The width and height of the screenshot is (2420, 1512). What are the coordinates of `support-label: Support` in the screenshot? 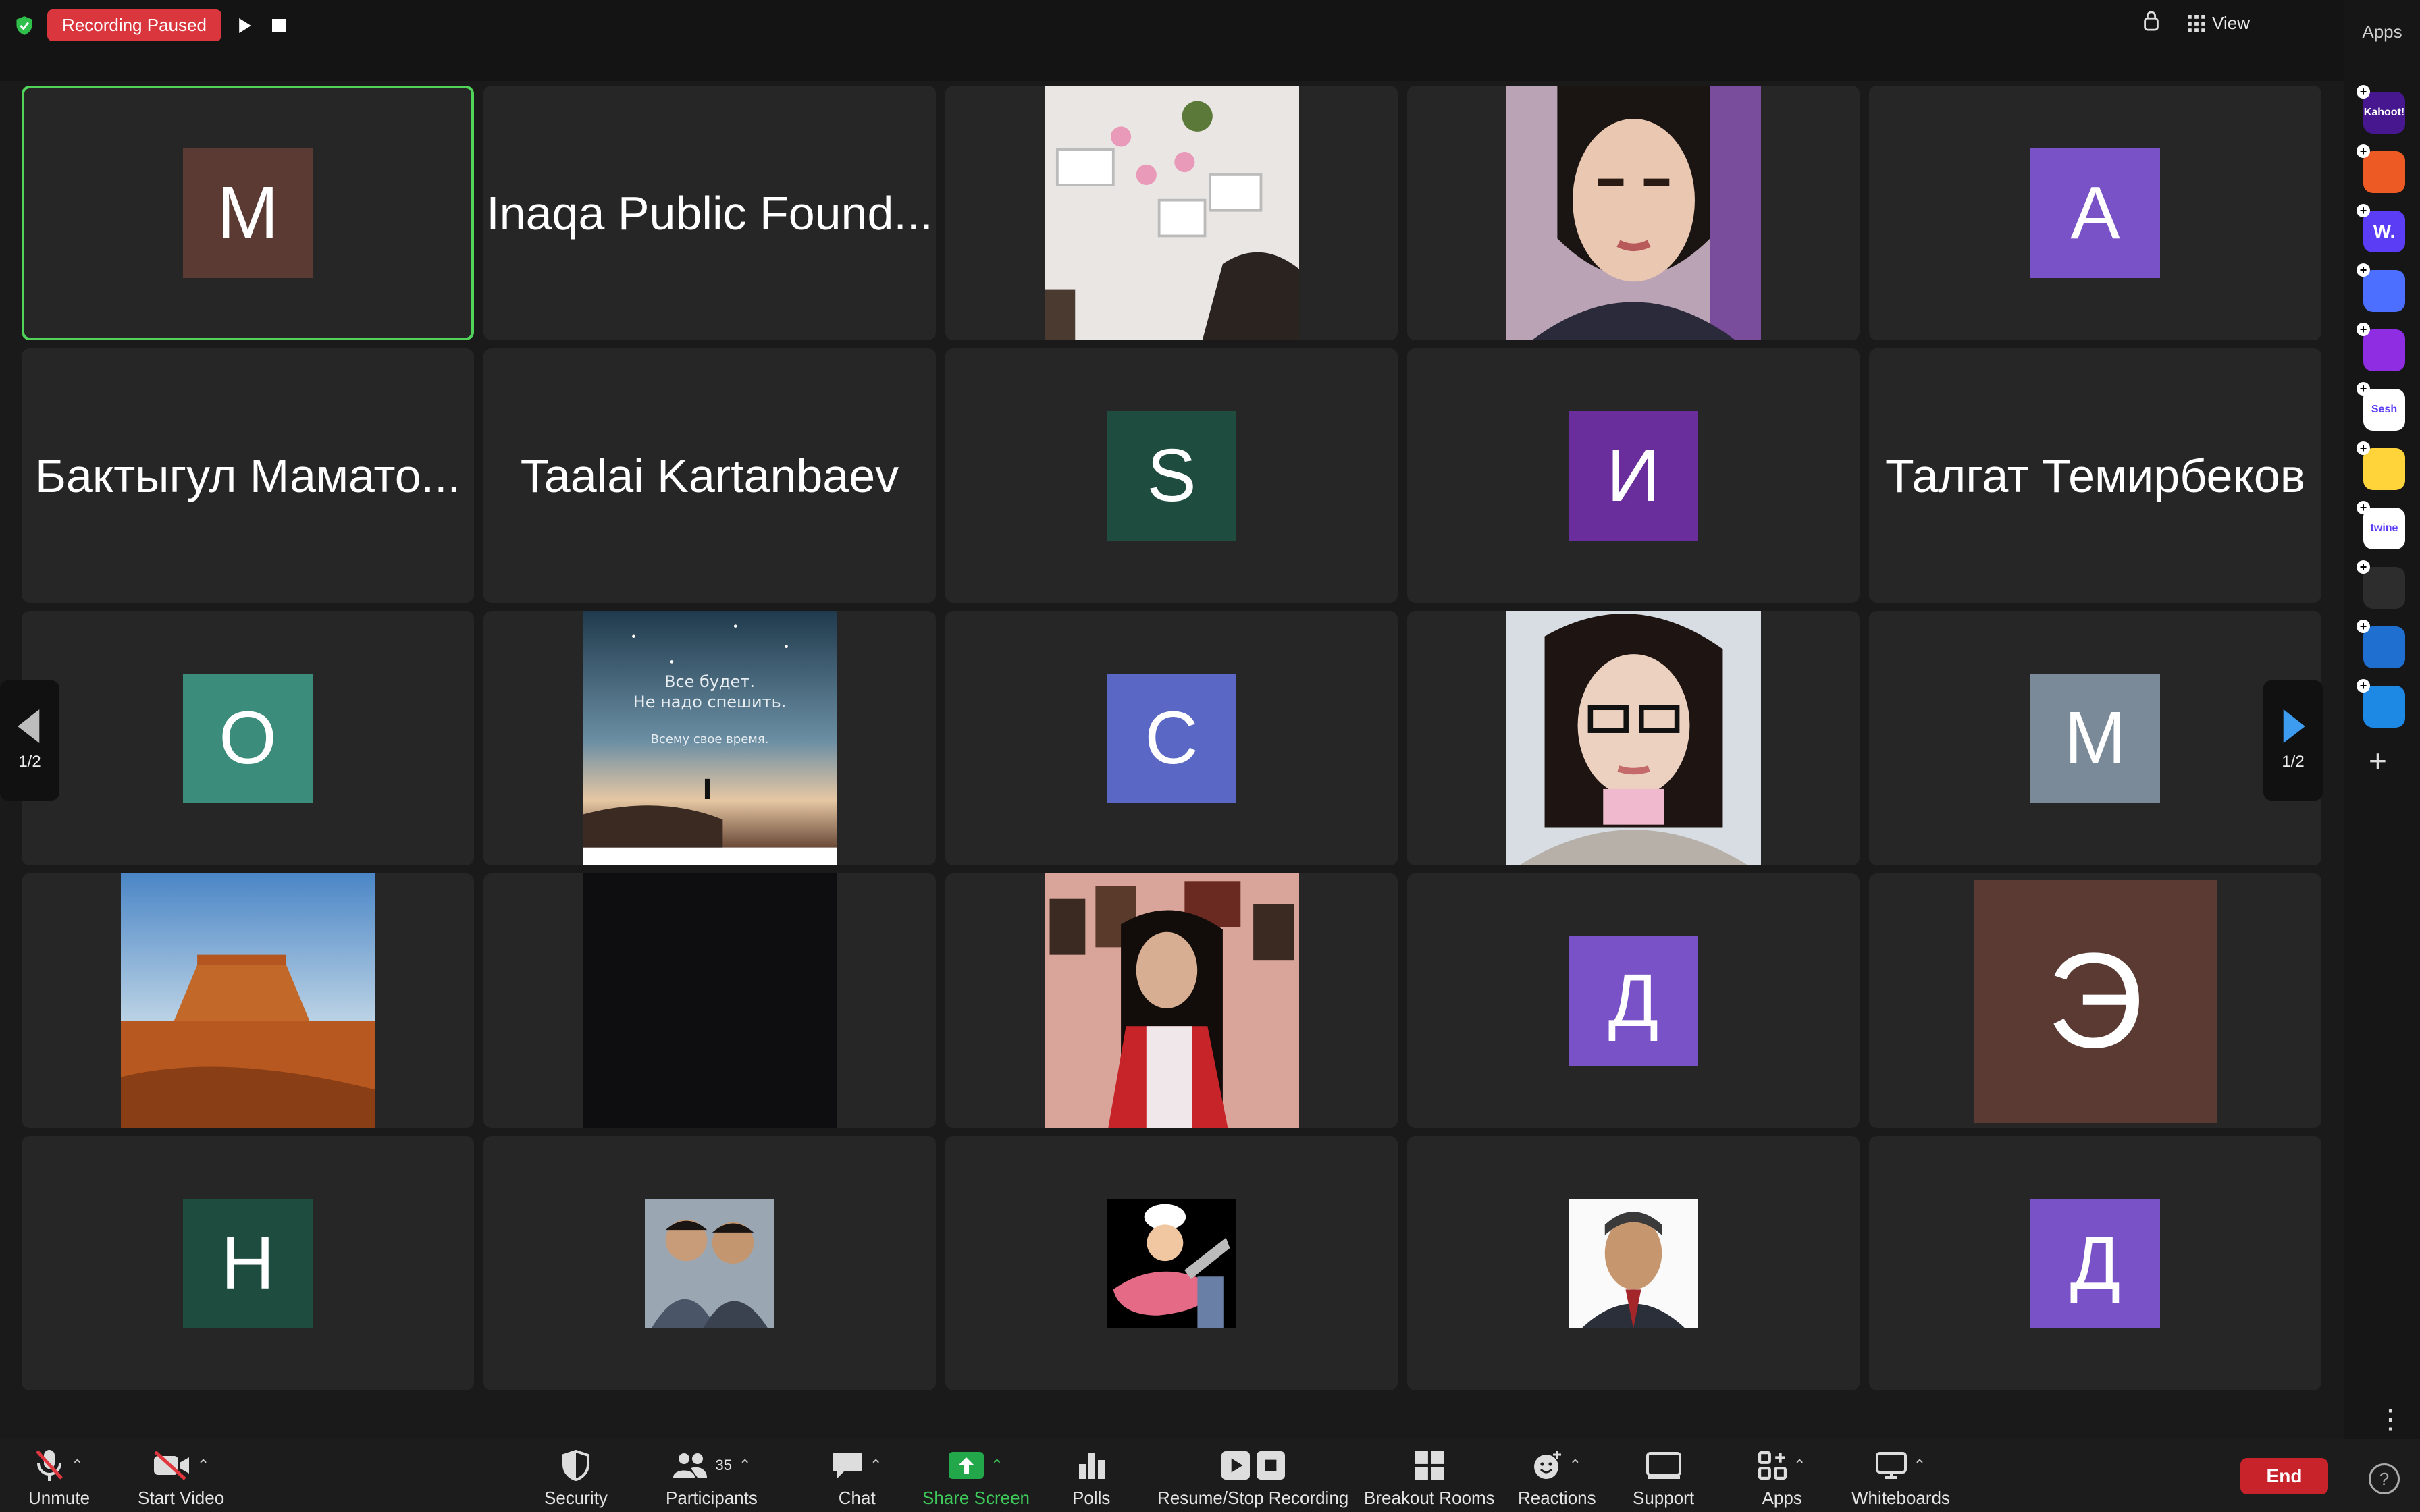 It's located at (1664, 1498).